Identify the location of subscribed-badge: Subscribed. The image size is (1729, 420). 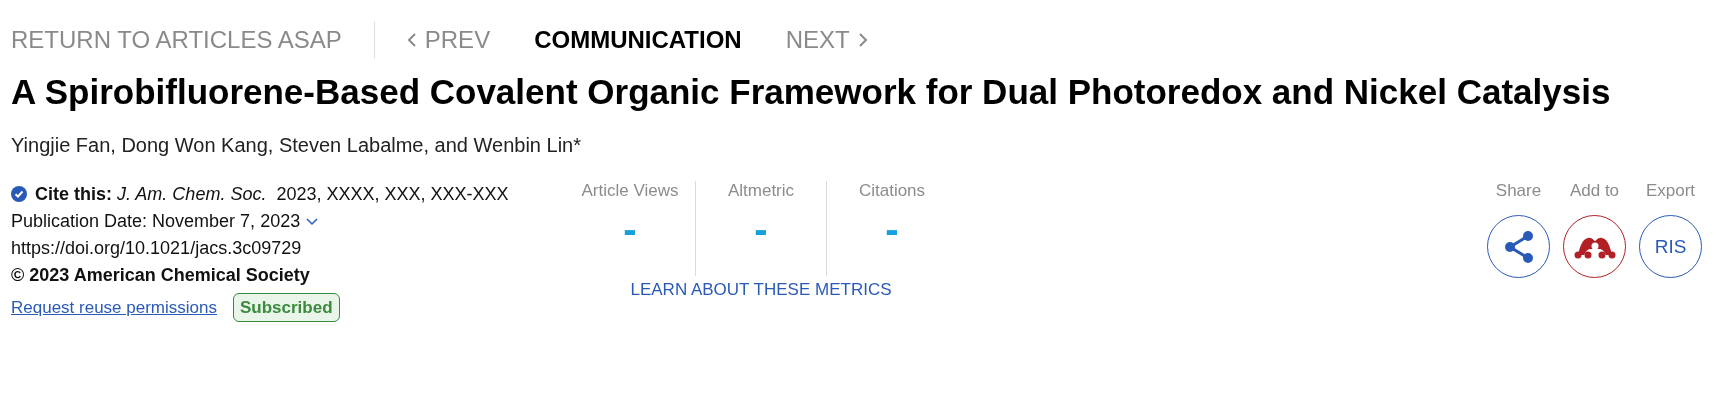
(286, 307).